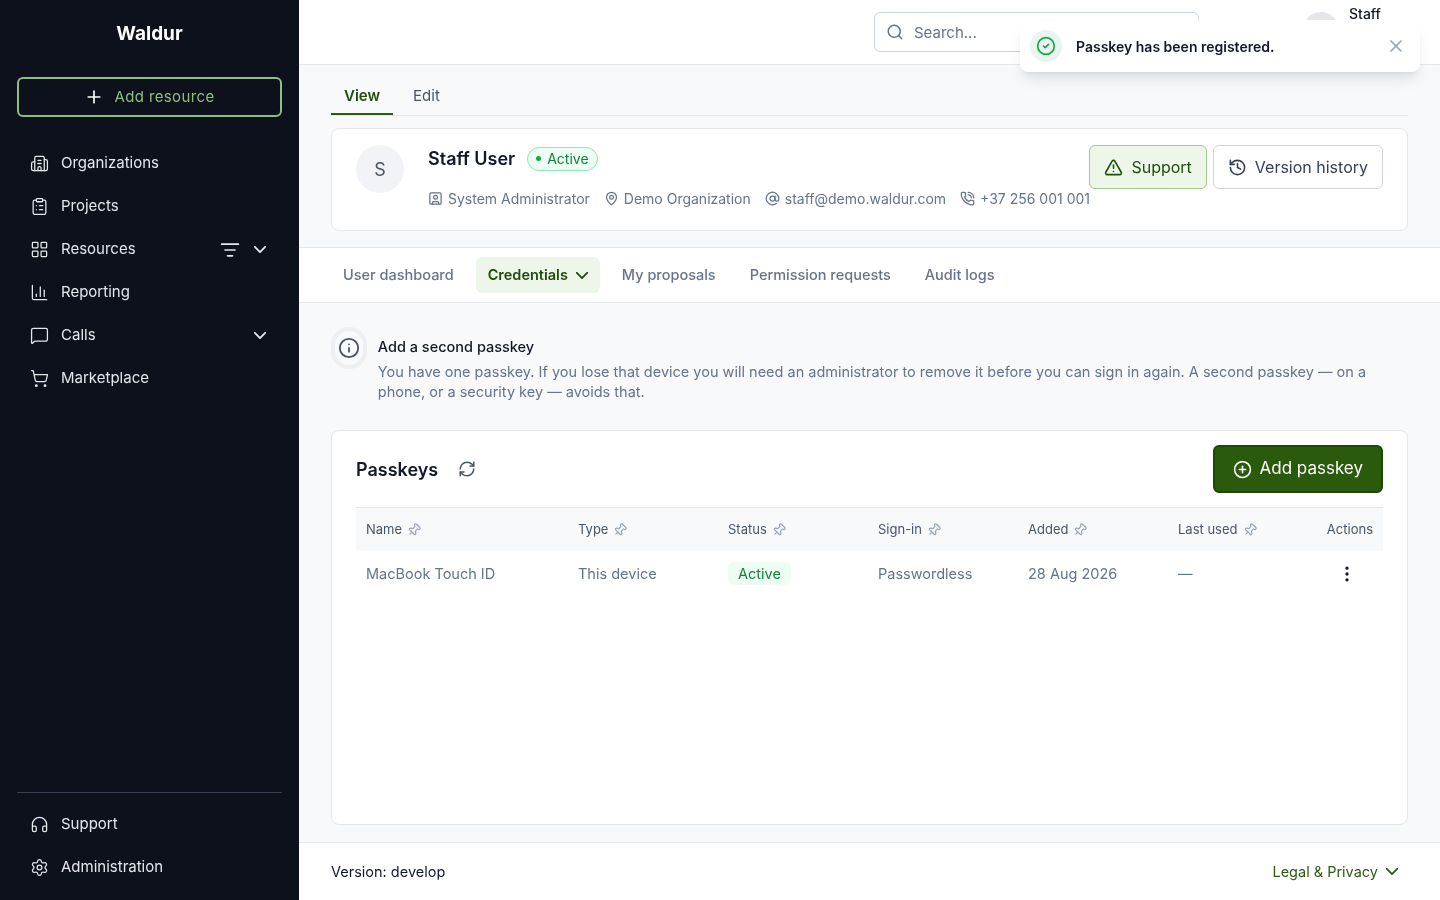  I want to click on history-icon, so click(1237, 167).